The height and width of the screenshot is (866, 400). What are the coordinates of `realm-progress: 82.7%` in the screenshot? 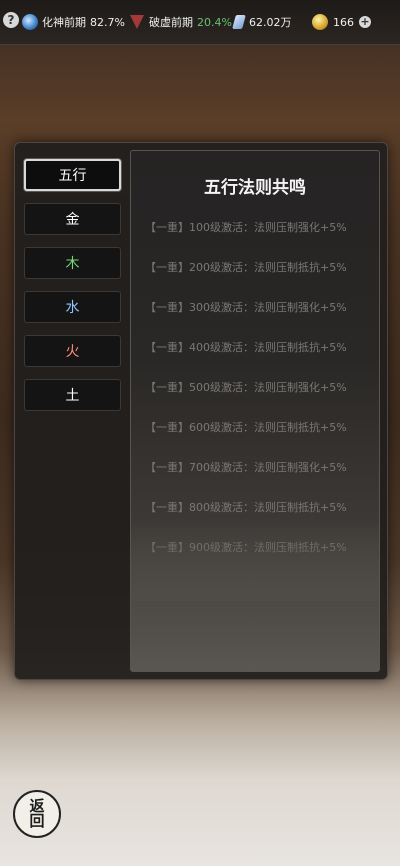 It's located at (107, 22).